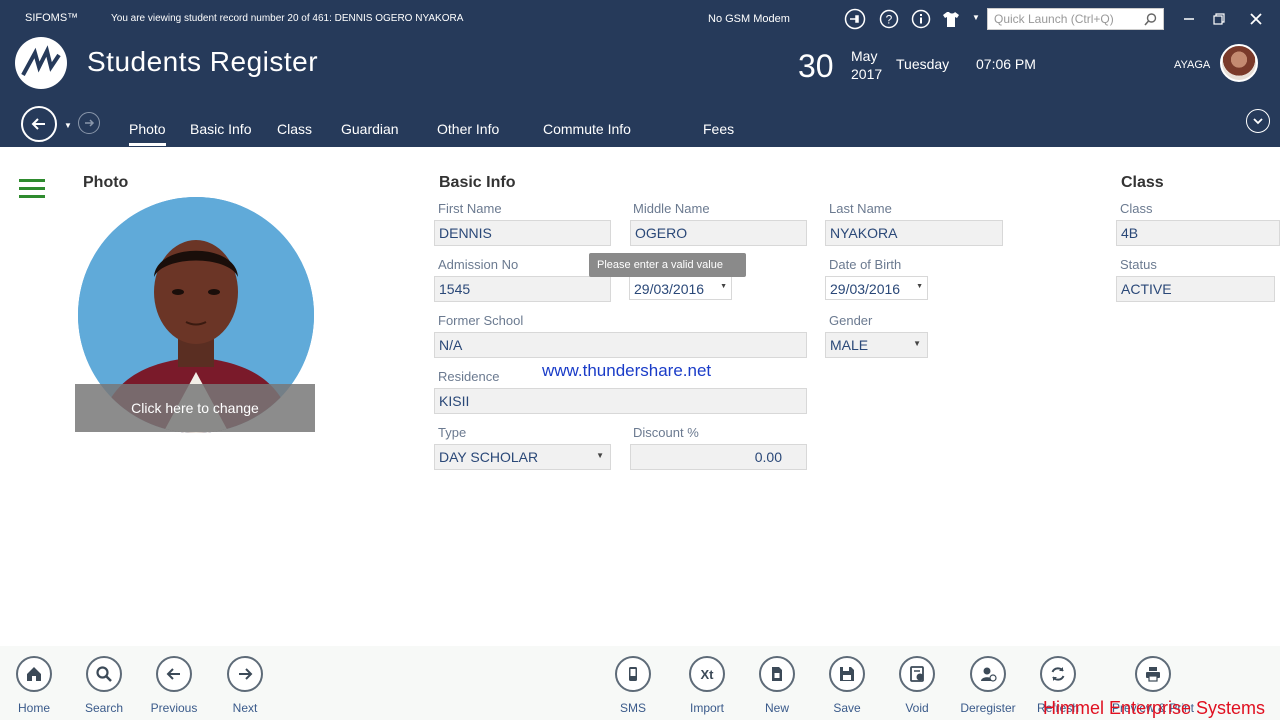 The image size is (1280, 720). Describe the element at coordinates (477, 182) in the screenshot. I see `basic-info-heading: Basic Info` at that location.